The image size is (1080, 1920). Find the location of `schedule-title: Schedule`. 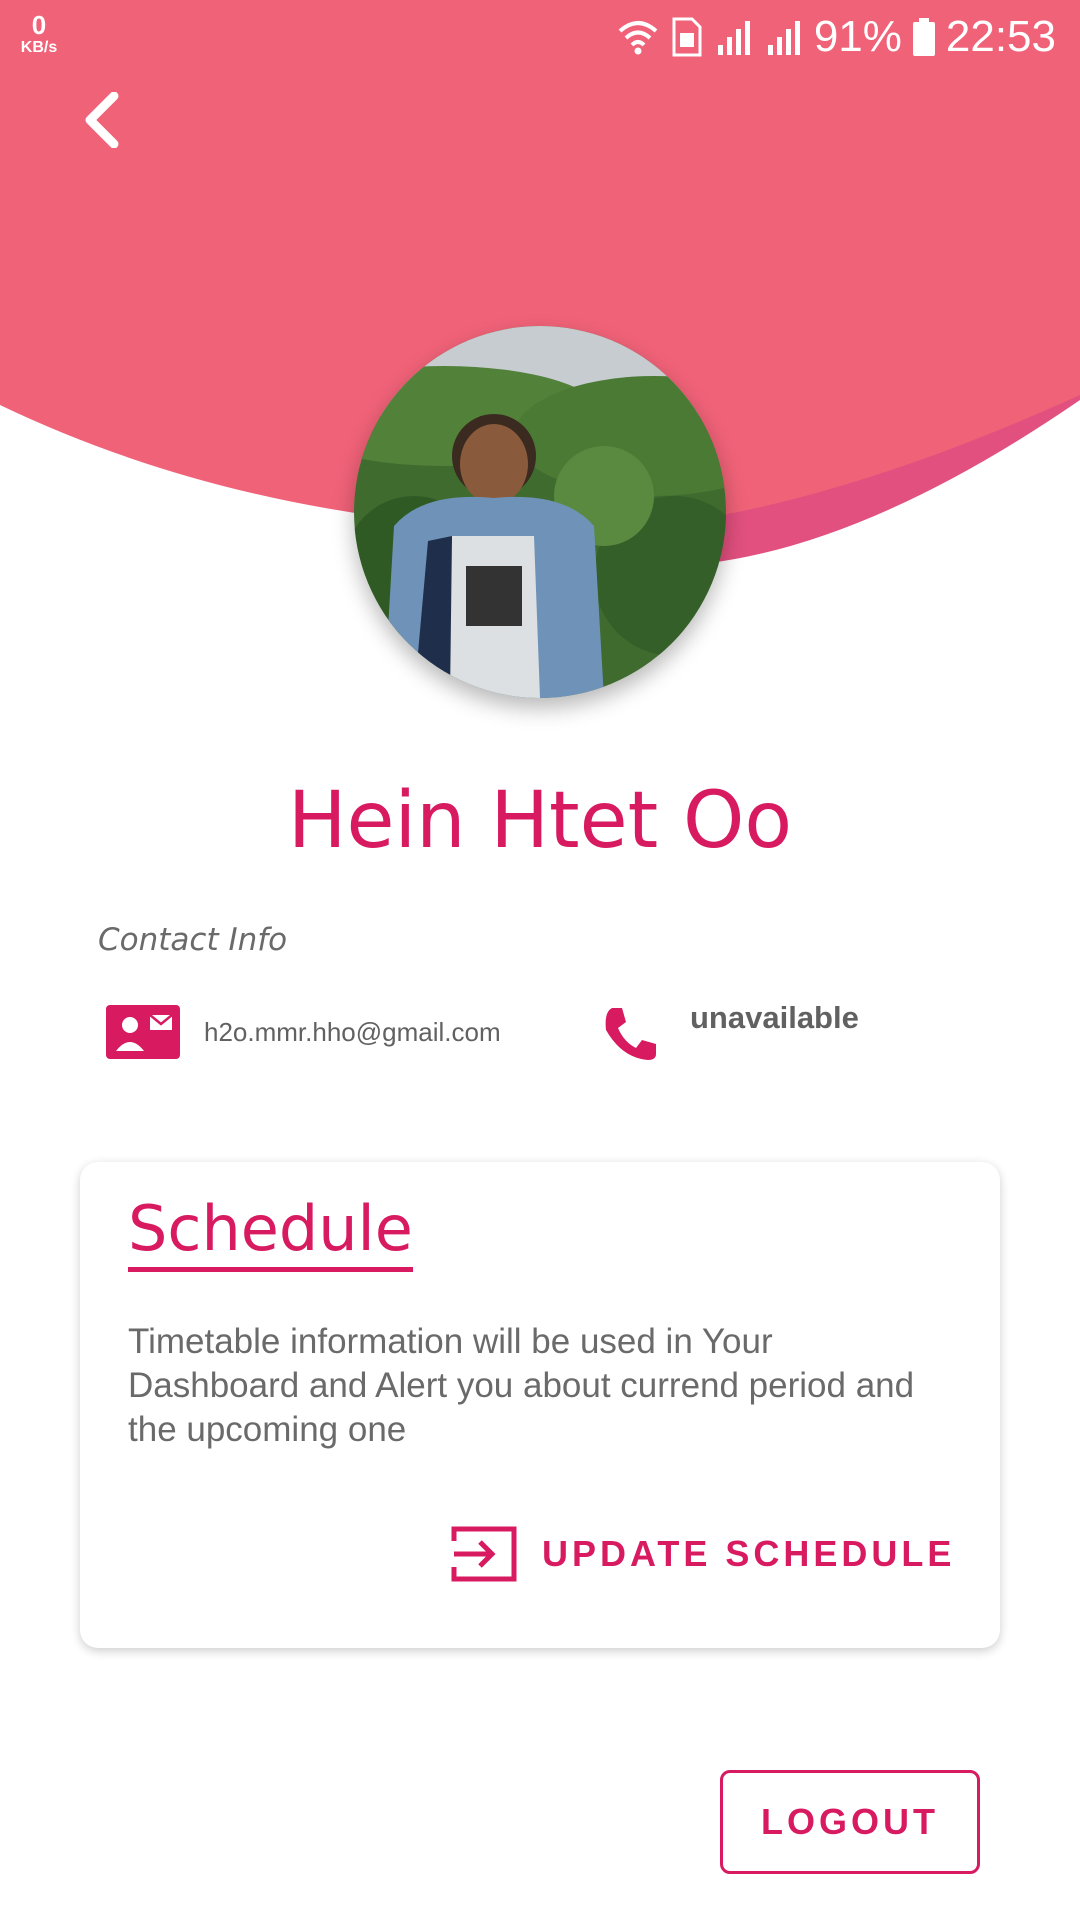

schedule-title: Schedule is located at coordinates (270, 1232).